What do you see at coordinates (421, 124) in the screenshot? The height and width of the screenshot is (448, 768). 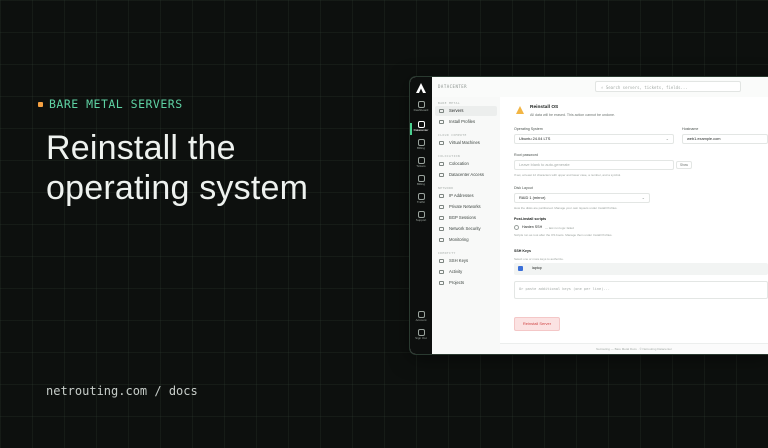 I see `server-icon` at bounding box center [421, 124].